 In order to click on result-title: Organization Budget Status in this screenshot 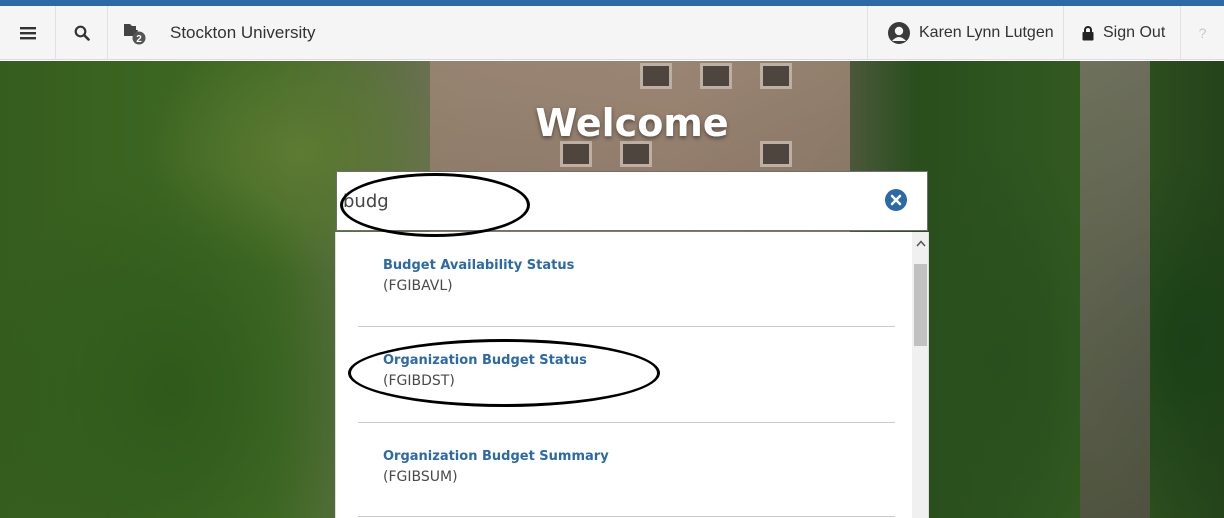, I will do `click(485, 360)`.